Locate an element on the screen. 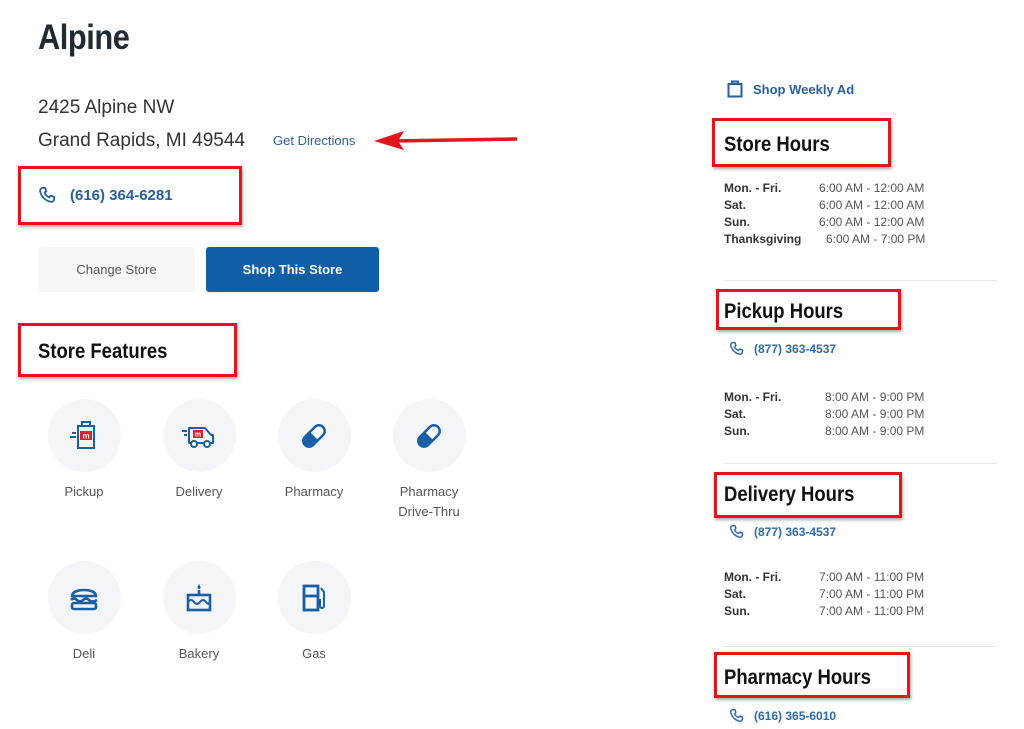 The width and height of the screenshot is (1024, 729). feature-label: Pickup is located at coordinates (84, 491).